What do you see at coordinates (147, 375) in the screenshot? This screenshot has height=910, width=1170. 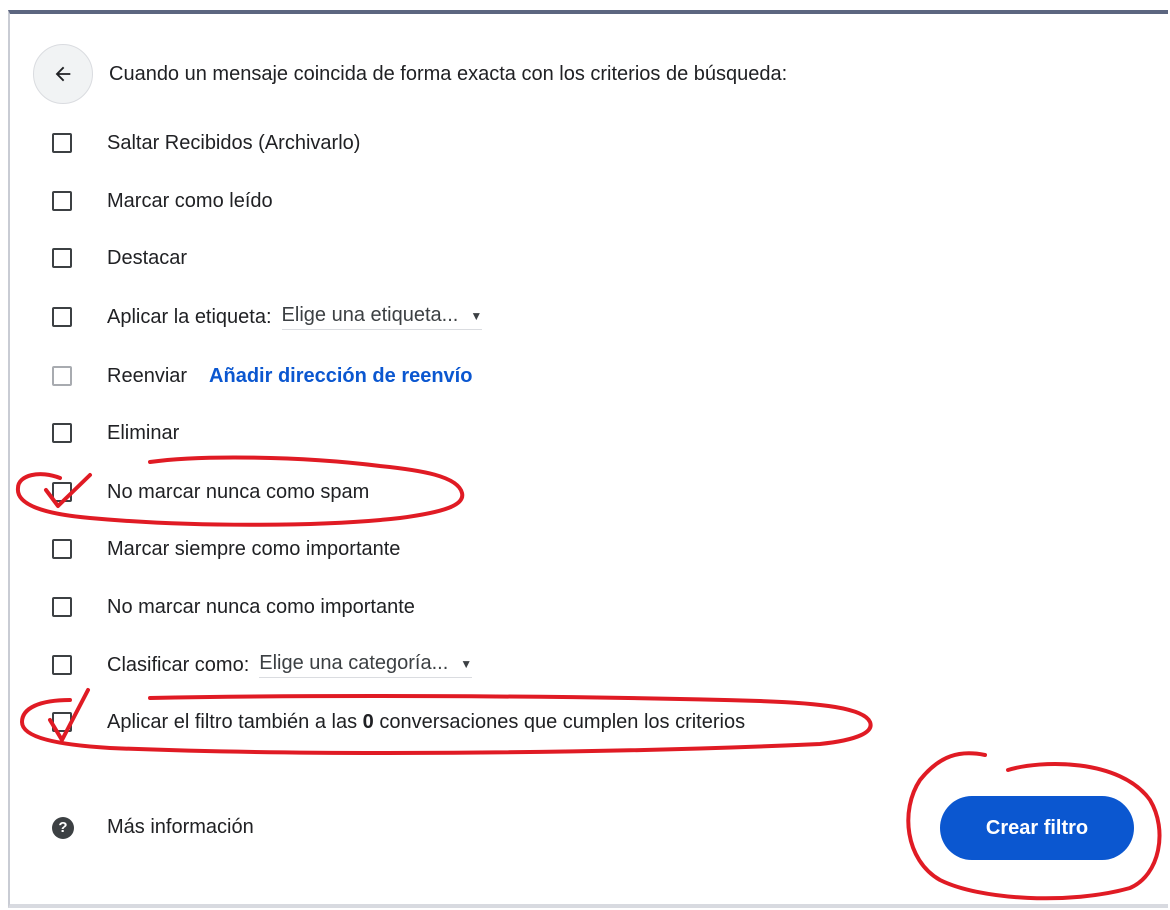 I see `forward-label: Reenviar` at bounding box center [147, 375].